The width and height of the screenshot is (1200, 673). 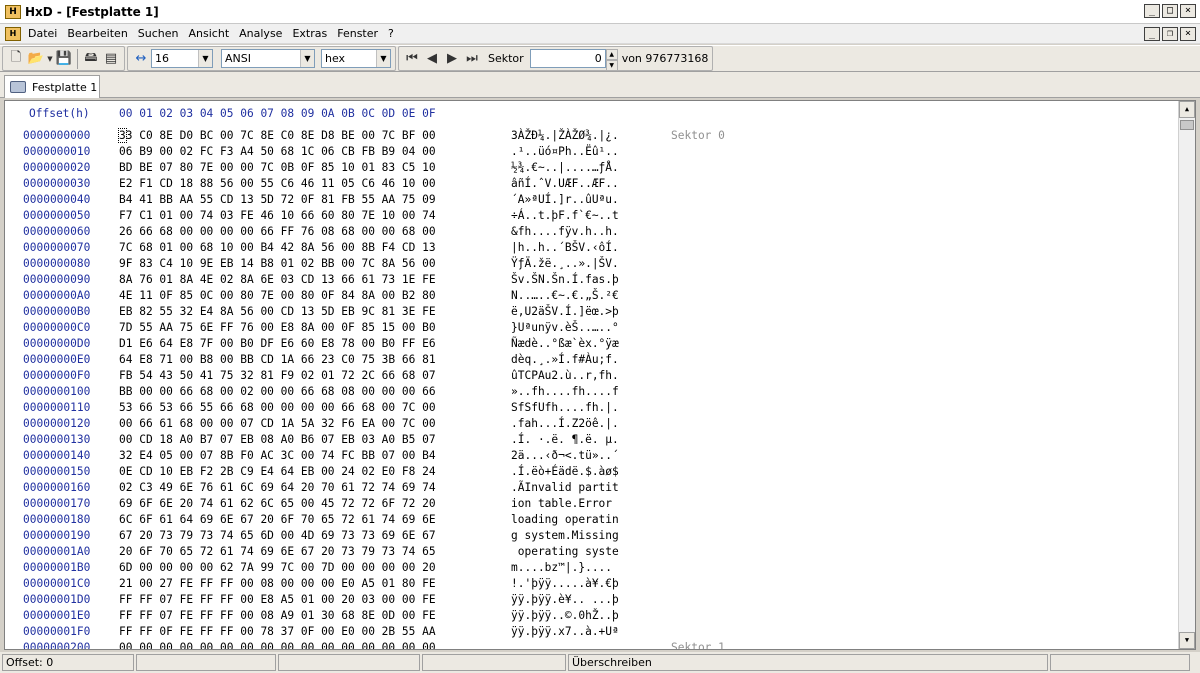 What do you see at coordinates (268, 58) in the screenshot?
I see `charset-select: ANSI ▼` at bounding box center [268, 58].